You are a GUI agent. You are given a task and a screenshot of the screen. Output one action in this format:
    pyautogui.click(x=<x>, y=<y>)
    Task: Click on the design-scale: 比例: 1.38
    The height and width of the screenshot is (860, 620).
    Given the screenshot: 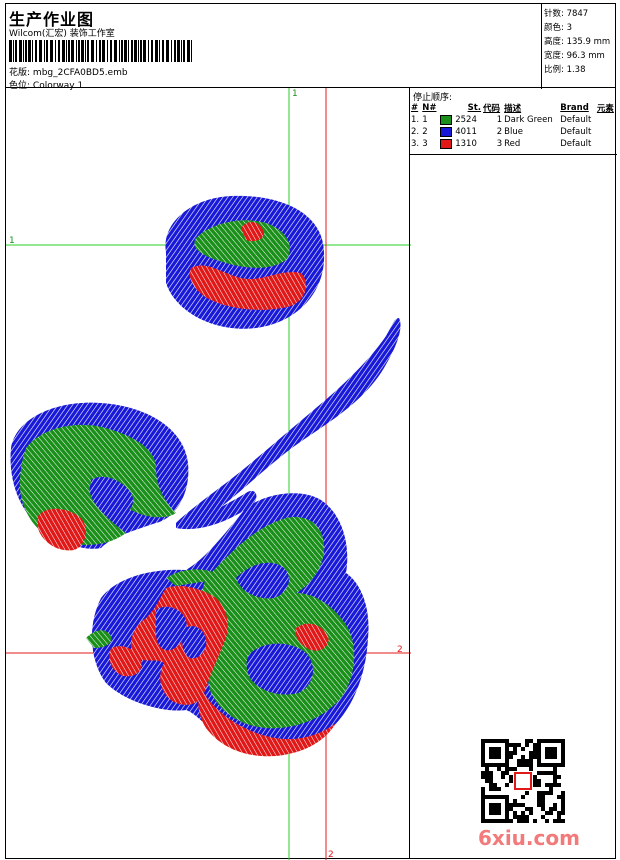 What is the action you would take?
    pyautogui.click(x=565, y=70)
    